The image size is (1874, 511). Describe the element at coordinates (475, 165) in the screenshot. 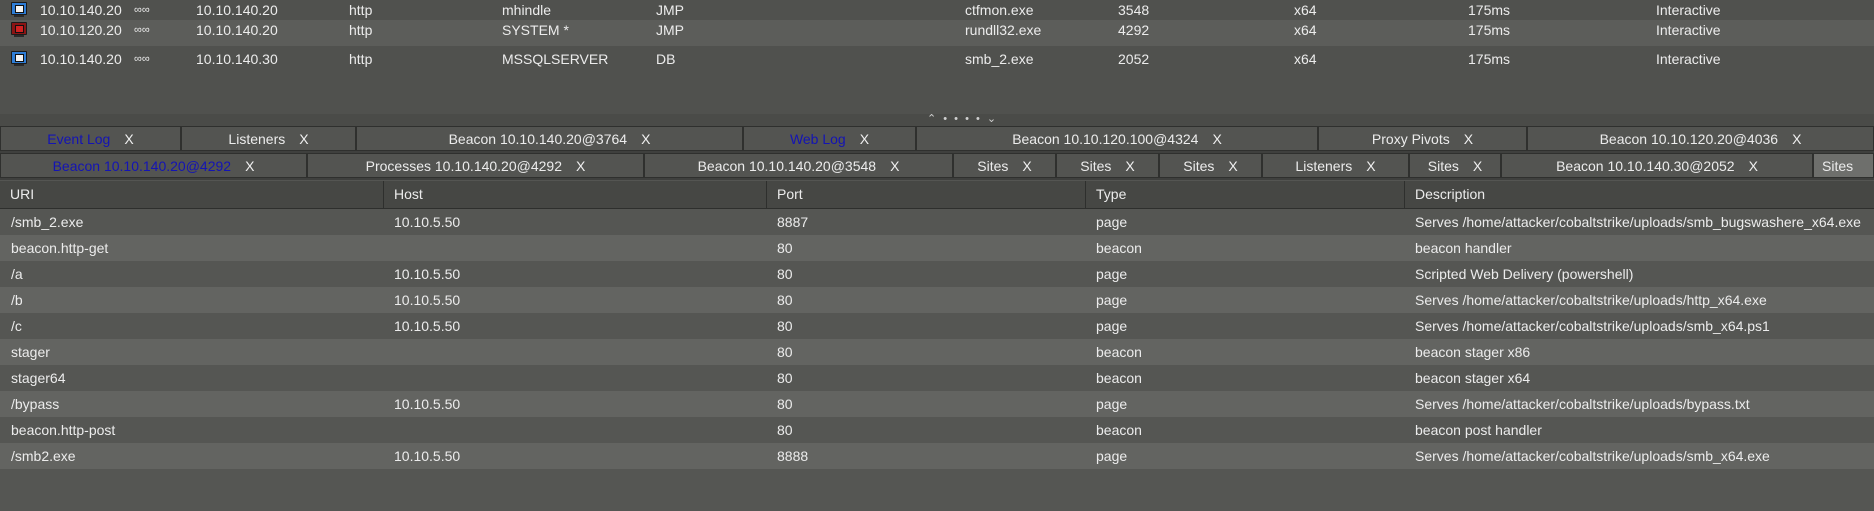

I see `tab-processes: Processes 10.10.140.20@4292 X` at that location.